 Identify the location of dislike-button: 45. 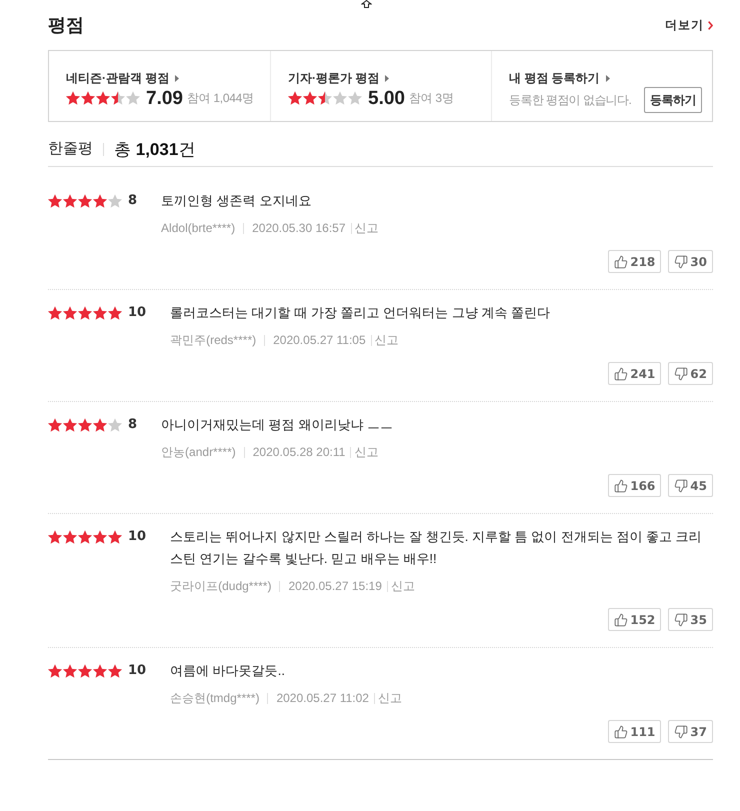
(690, 485).